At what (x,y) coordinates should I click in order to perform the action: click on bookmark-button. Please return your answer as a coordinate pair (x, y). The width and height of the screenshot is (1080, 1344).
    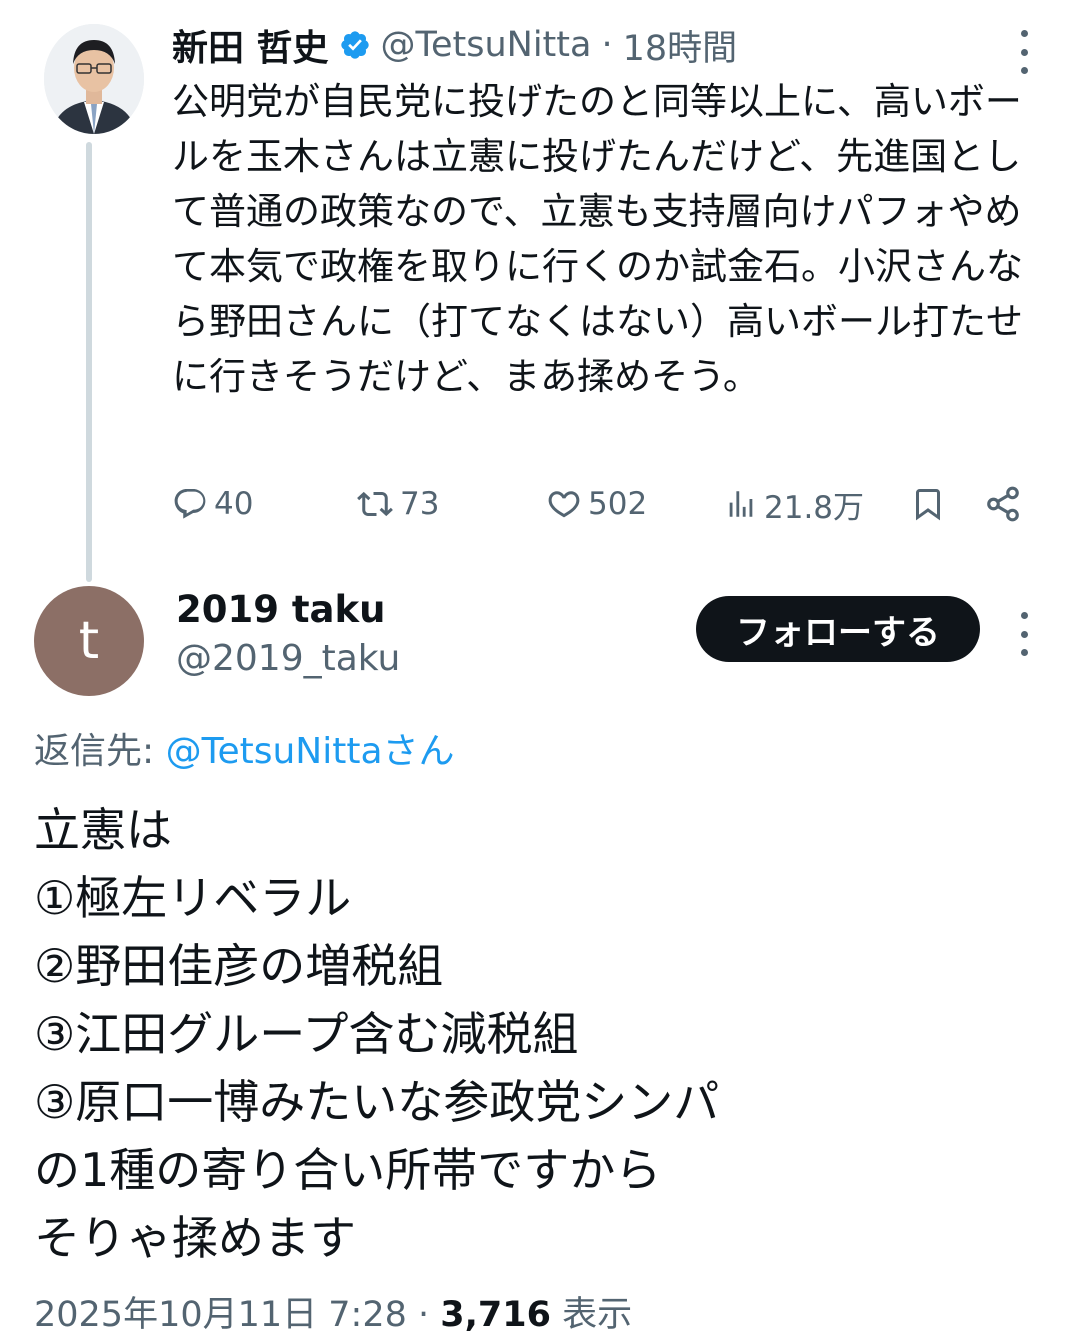
    Looking at the image, I should click on (928, 504).